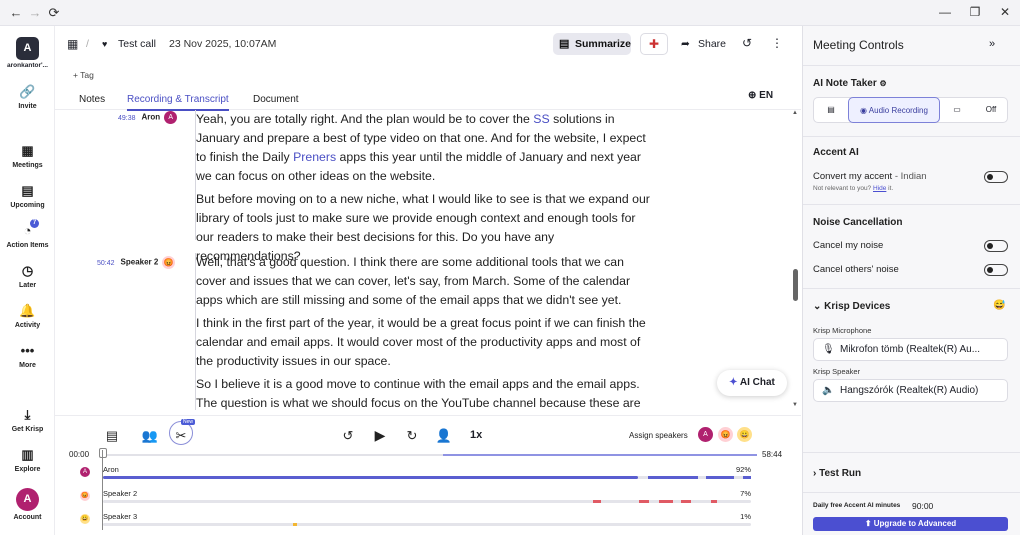 The height and width of the screenshot is (535, 1020). What do you see at coordinates (831, 110) in the screenshot?
I see `notes-mode-icon: ▤` at bounding box center [831, 110].